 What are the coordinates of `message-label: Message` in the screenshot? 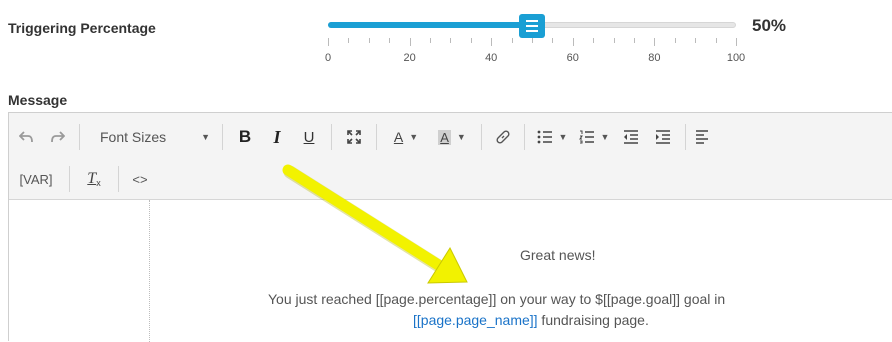 It's located at (38, 100).